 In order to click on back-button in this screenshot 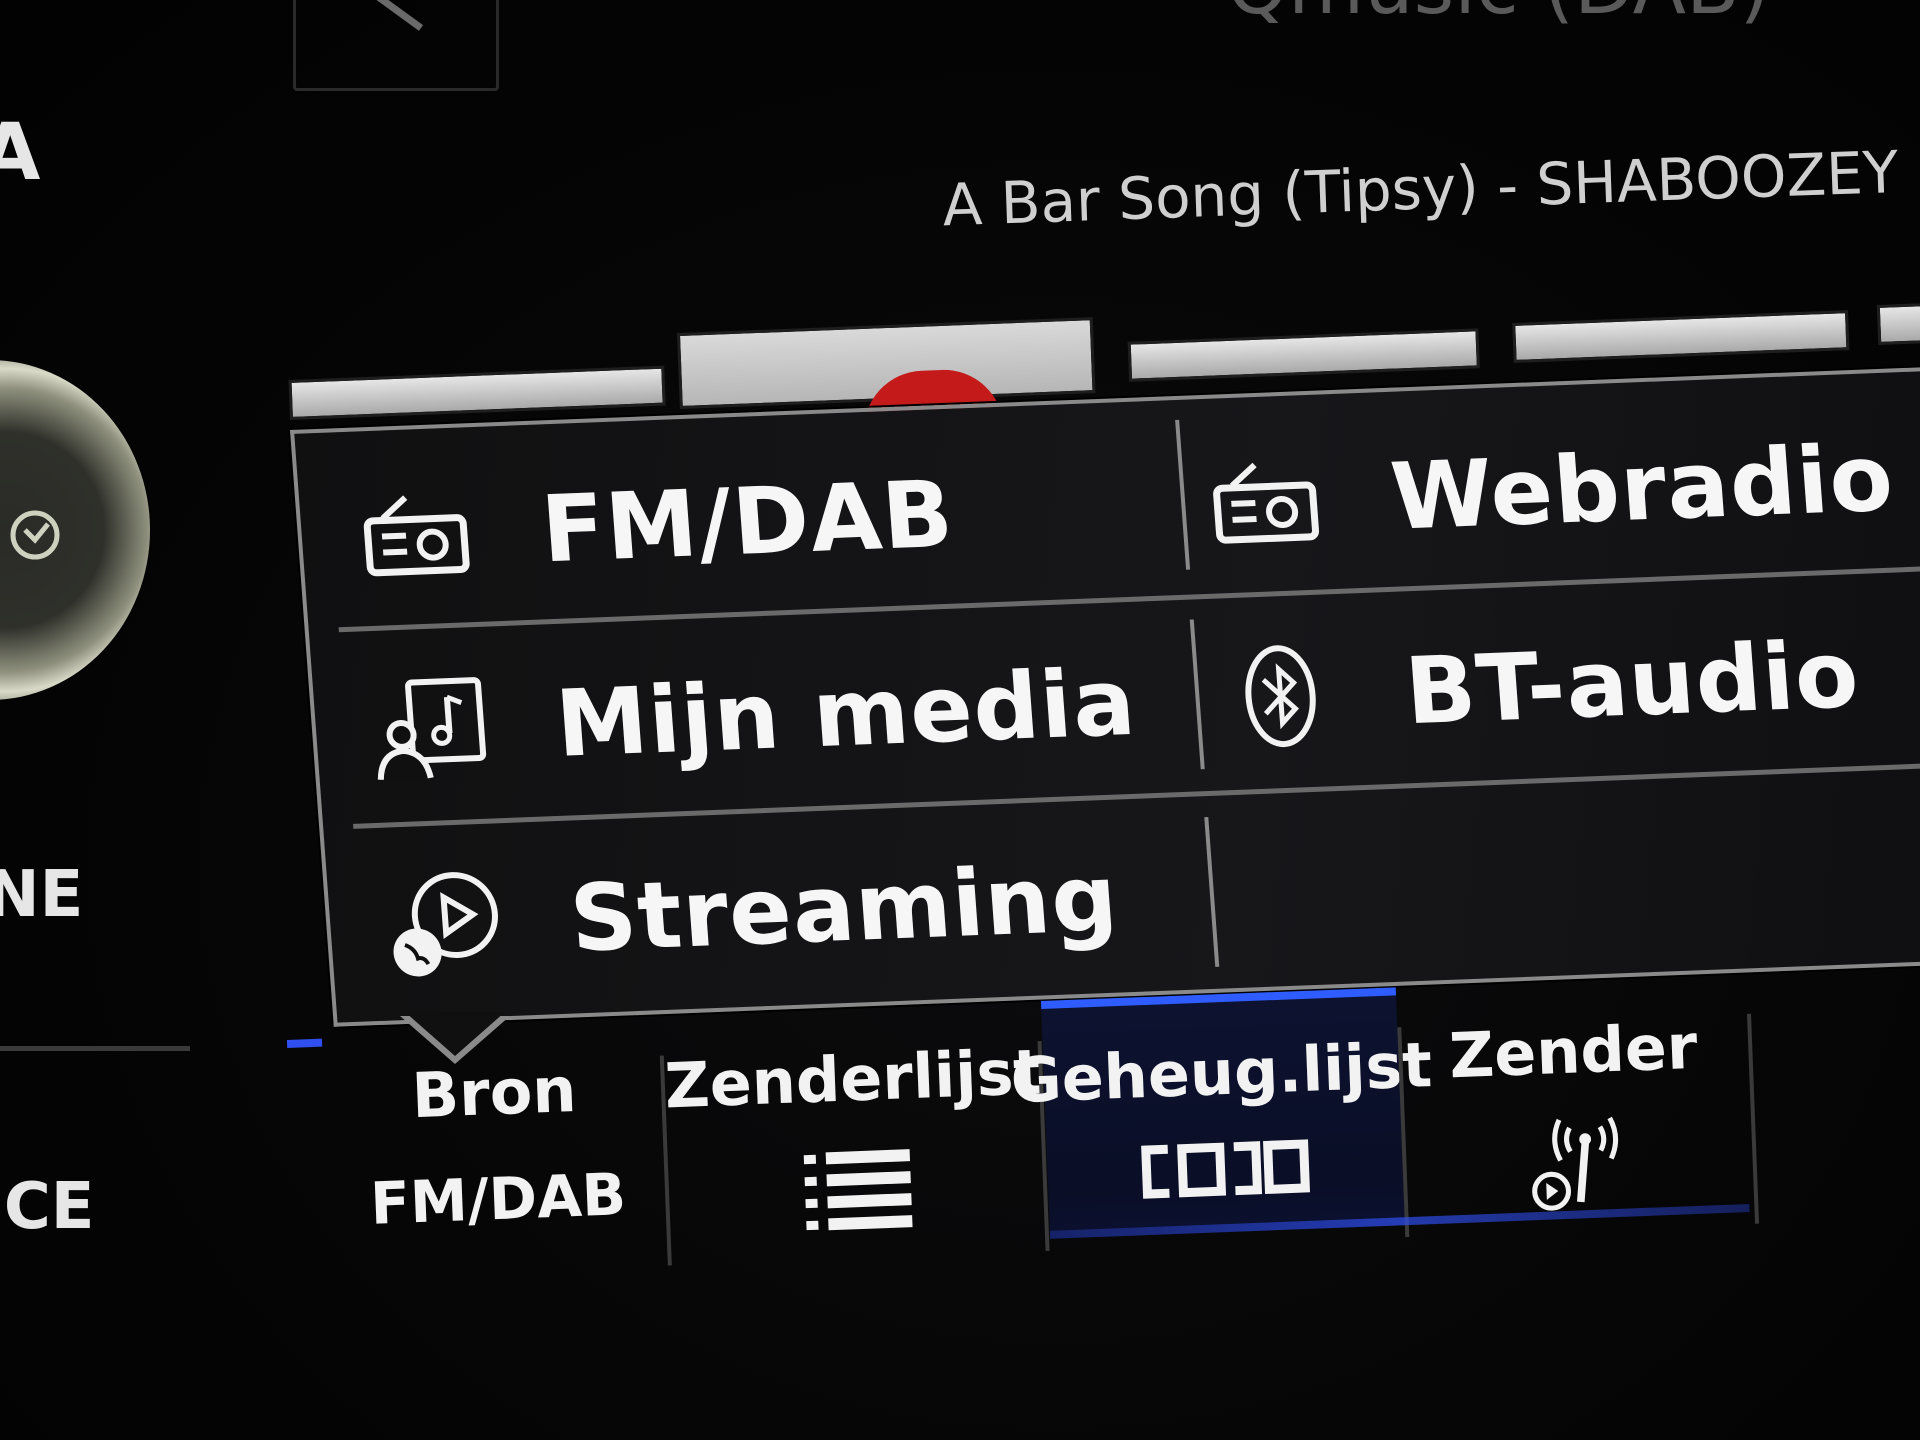, I will do `click(396, 45)`.